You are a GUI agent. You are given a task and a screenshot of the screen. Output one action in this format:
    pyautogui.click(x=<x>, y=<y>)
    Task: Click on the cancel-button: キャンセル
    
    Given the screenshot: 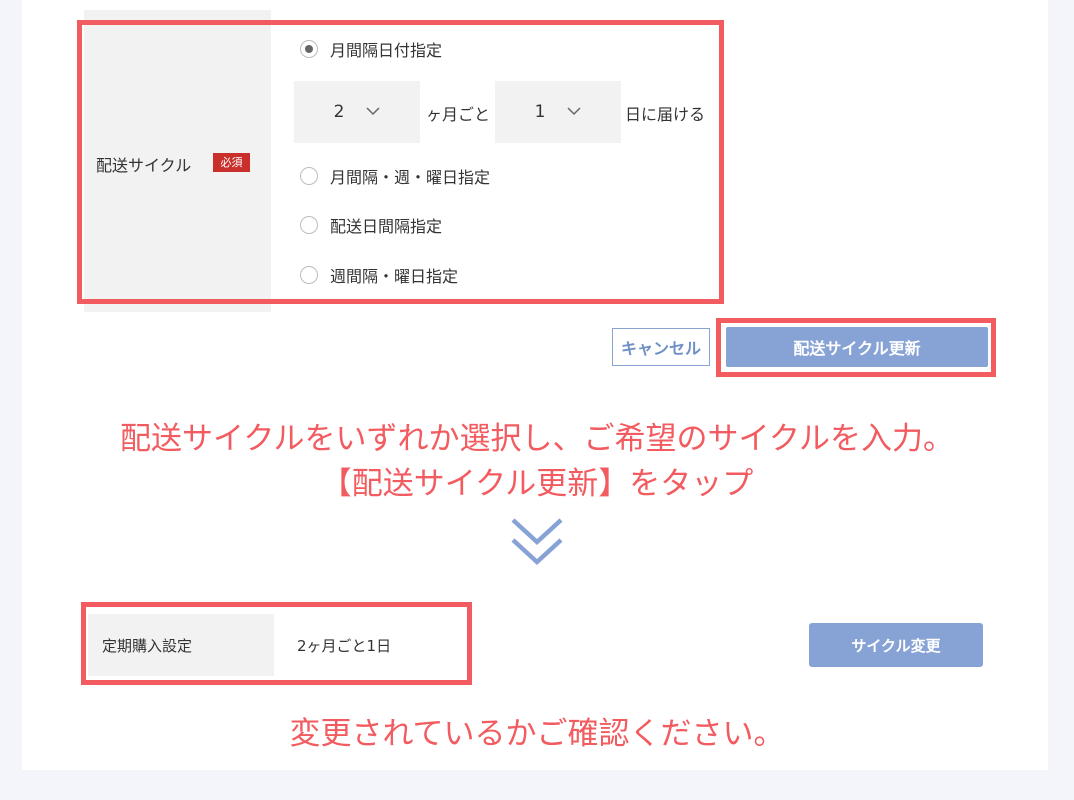 What is the action you would take?
    pyautogui.click(x=661, y=347)
    